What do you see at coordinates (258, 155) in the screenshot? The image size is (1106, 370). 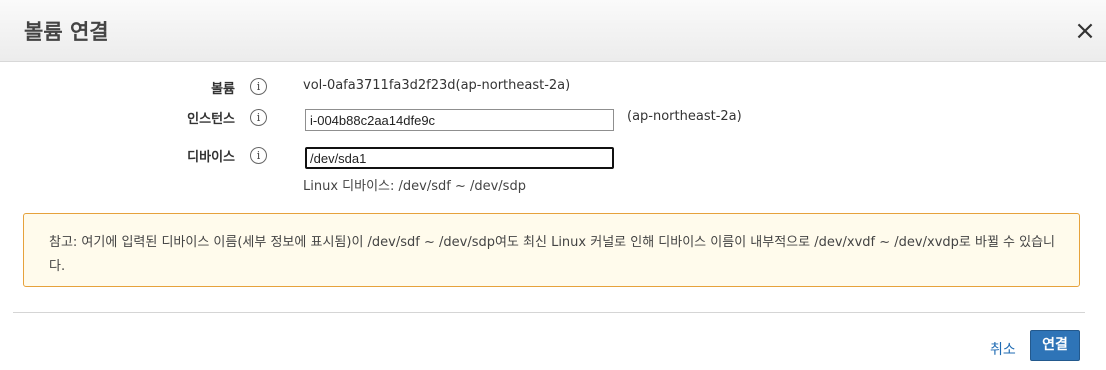 I see `device-info-icon: i` at bounding box center [258, 155].